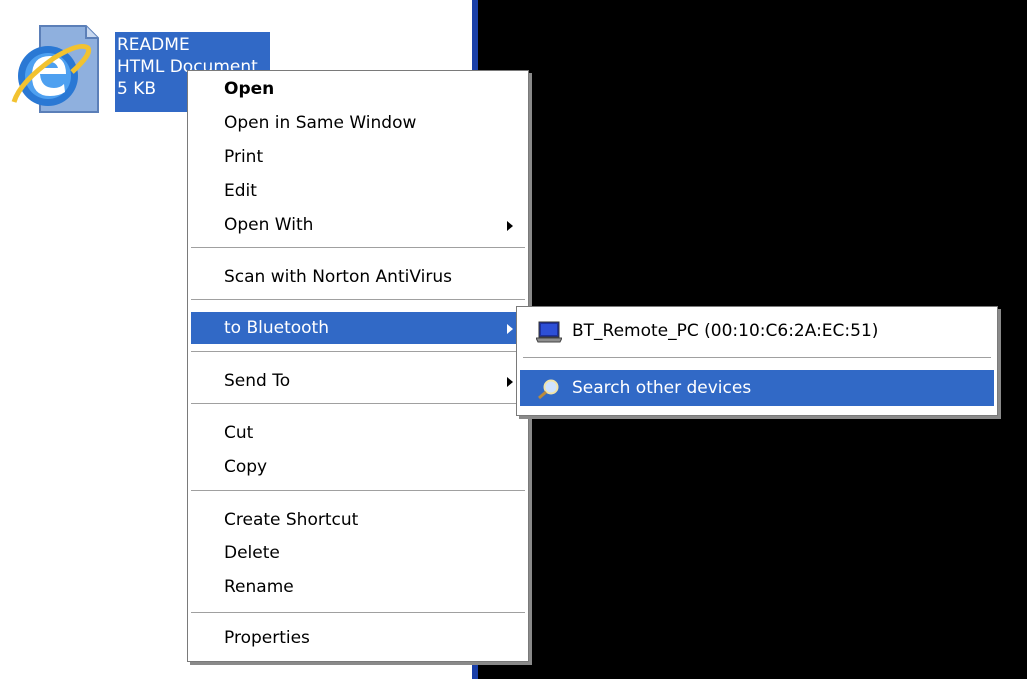 The image size is (1027, 679). I want to click on search-icon, so click(549, 388).